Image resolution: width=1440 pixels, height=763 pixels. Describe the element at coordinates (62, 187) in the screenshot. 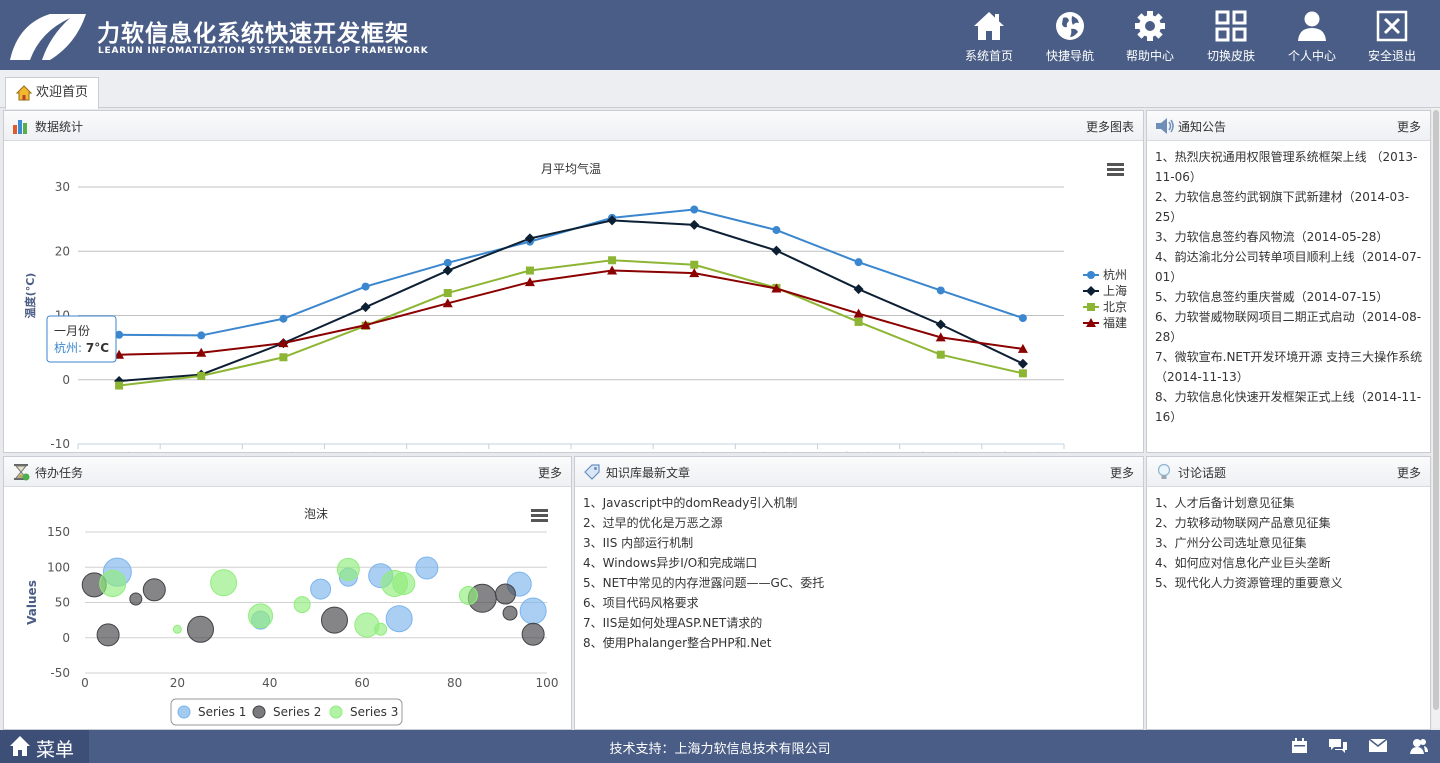

I see `y-tick-label: 30` at that location.